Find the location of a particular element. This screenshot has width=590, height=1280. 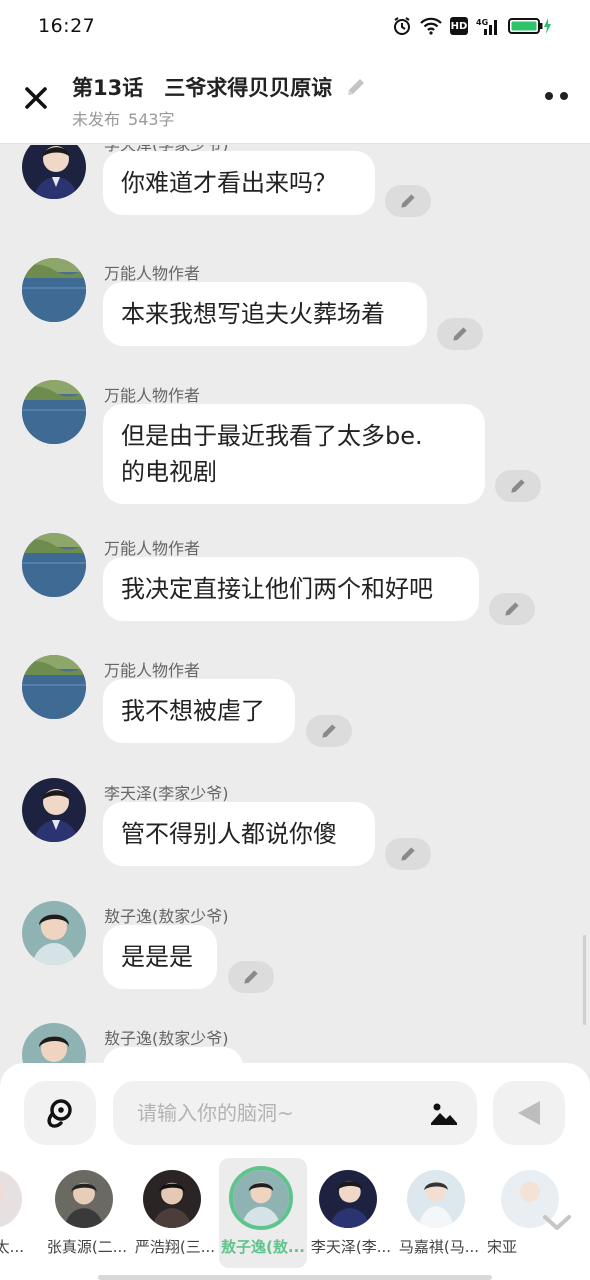

message-text: 管不得别人都说你傻 is located at coordinates (229, 834).